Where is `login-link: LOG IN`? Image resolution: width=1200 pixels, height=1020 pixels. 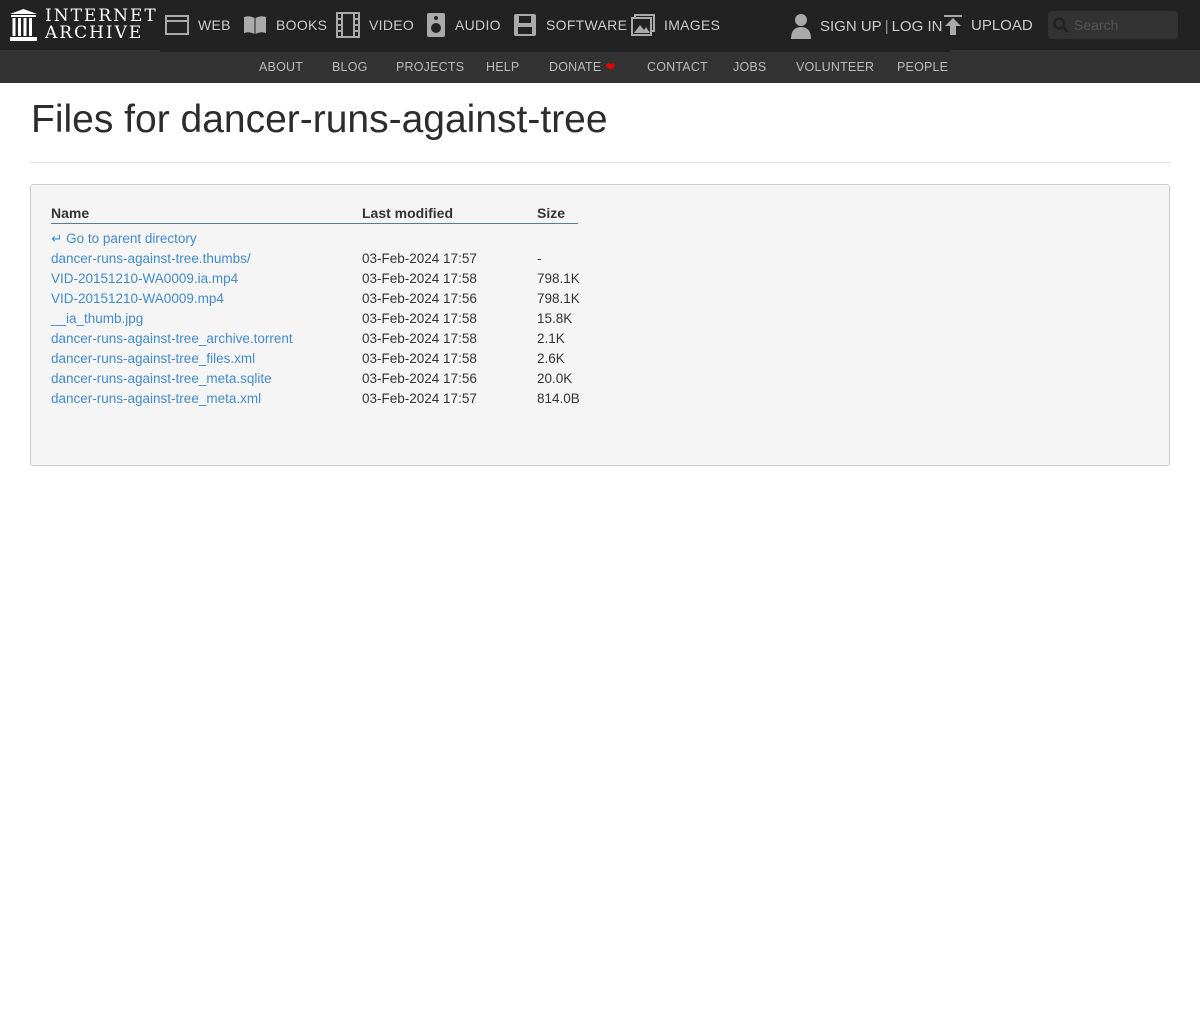 login-link: LOG IN is located at coordinates (917, 26).